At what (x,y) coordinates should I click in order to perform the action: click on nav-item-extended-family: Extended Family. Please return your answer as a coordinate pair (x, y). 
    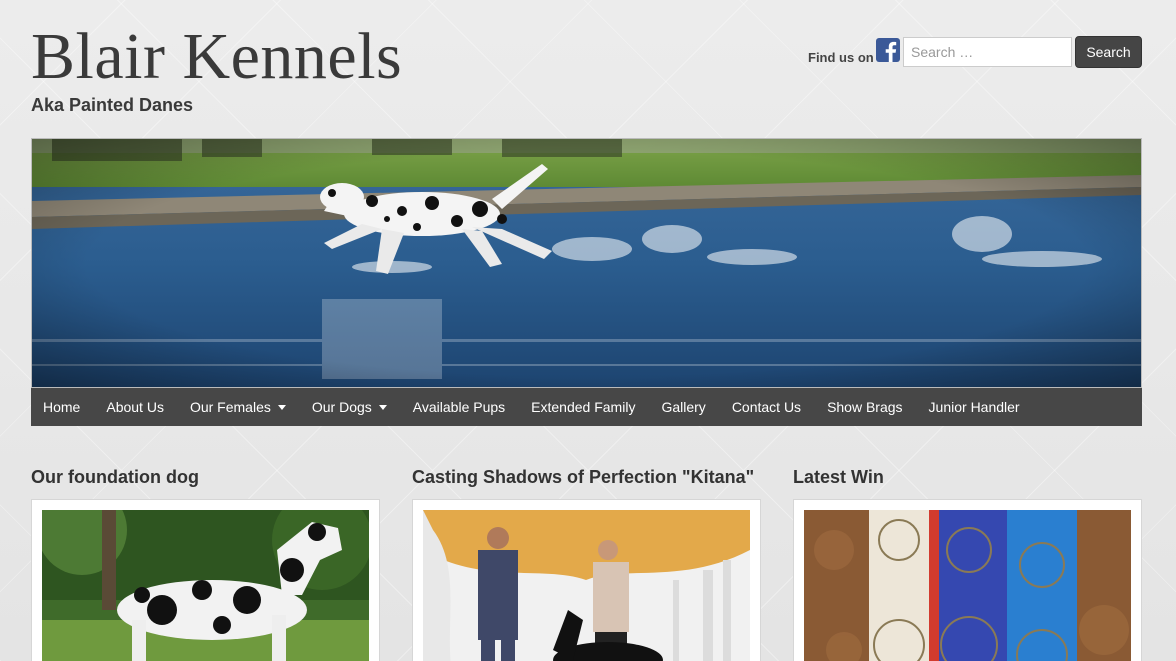
    Looking at the image, I should click on (582, 407).